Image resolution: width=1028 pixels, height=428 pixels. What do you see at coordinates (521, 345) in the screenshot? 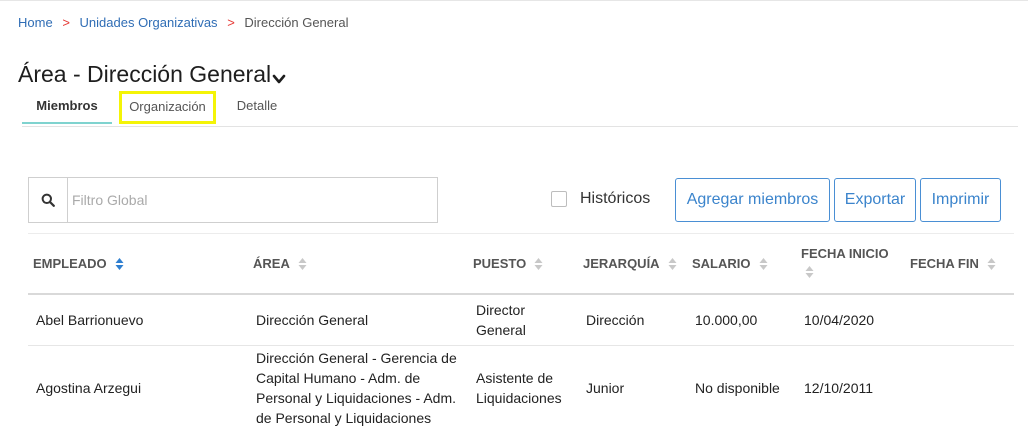
I see `row-divider` at bounding box center [521, 345].